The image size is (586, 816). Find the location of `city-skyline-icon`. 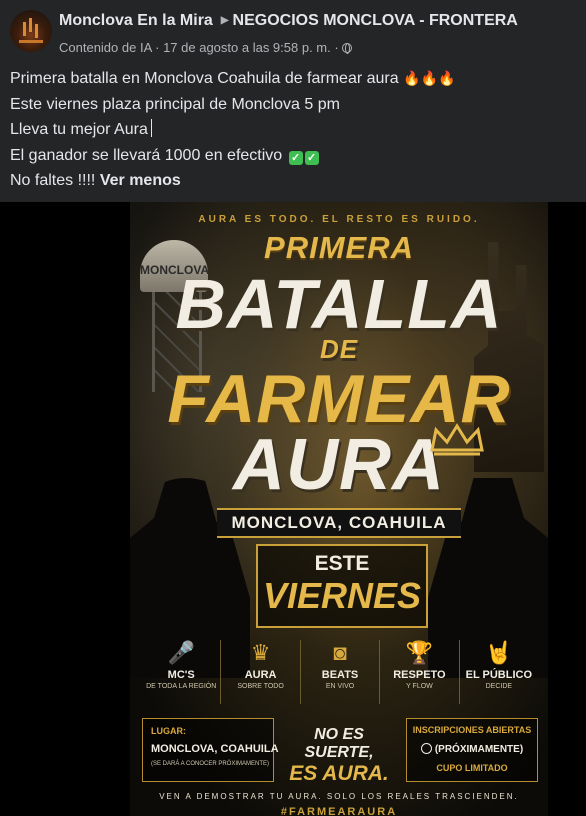

city-skyline-icon is located at coordinates (31, 32).